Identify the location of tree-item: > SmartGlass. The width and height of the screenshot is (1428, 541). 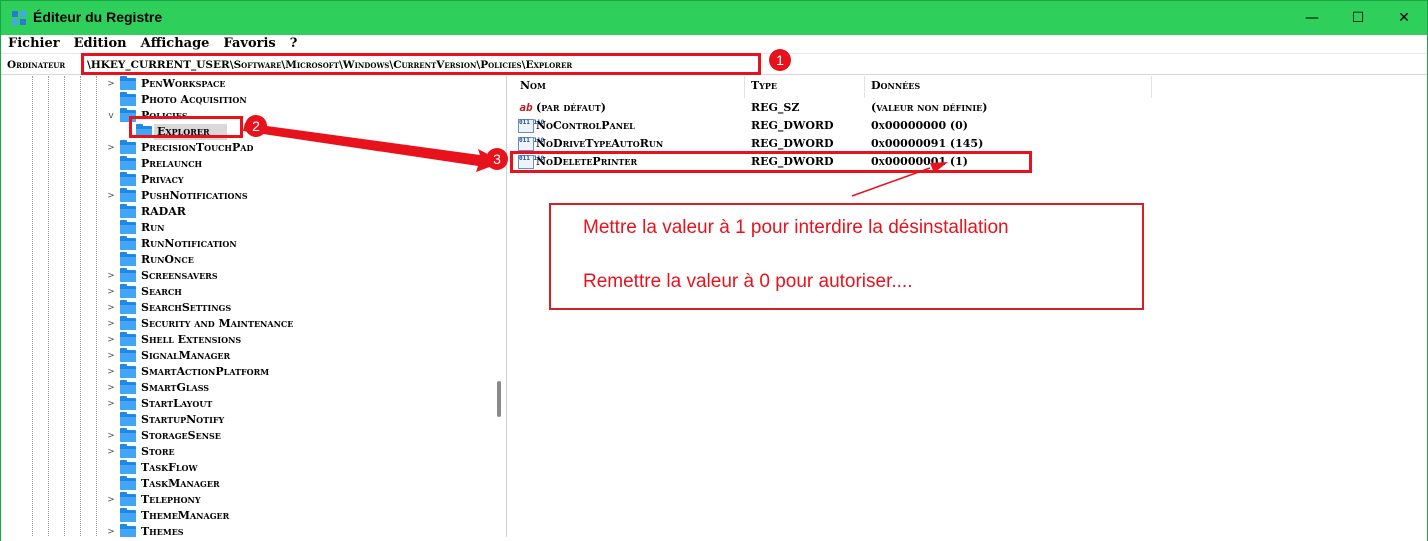
(246, 388).